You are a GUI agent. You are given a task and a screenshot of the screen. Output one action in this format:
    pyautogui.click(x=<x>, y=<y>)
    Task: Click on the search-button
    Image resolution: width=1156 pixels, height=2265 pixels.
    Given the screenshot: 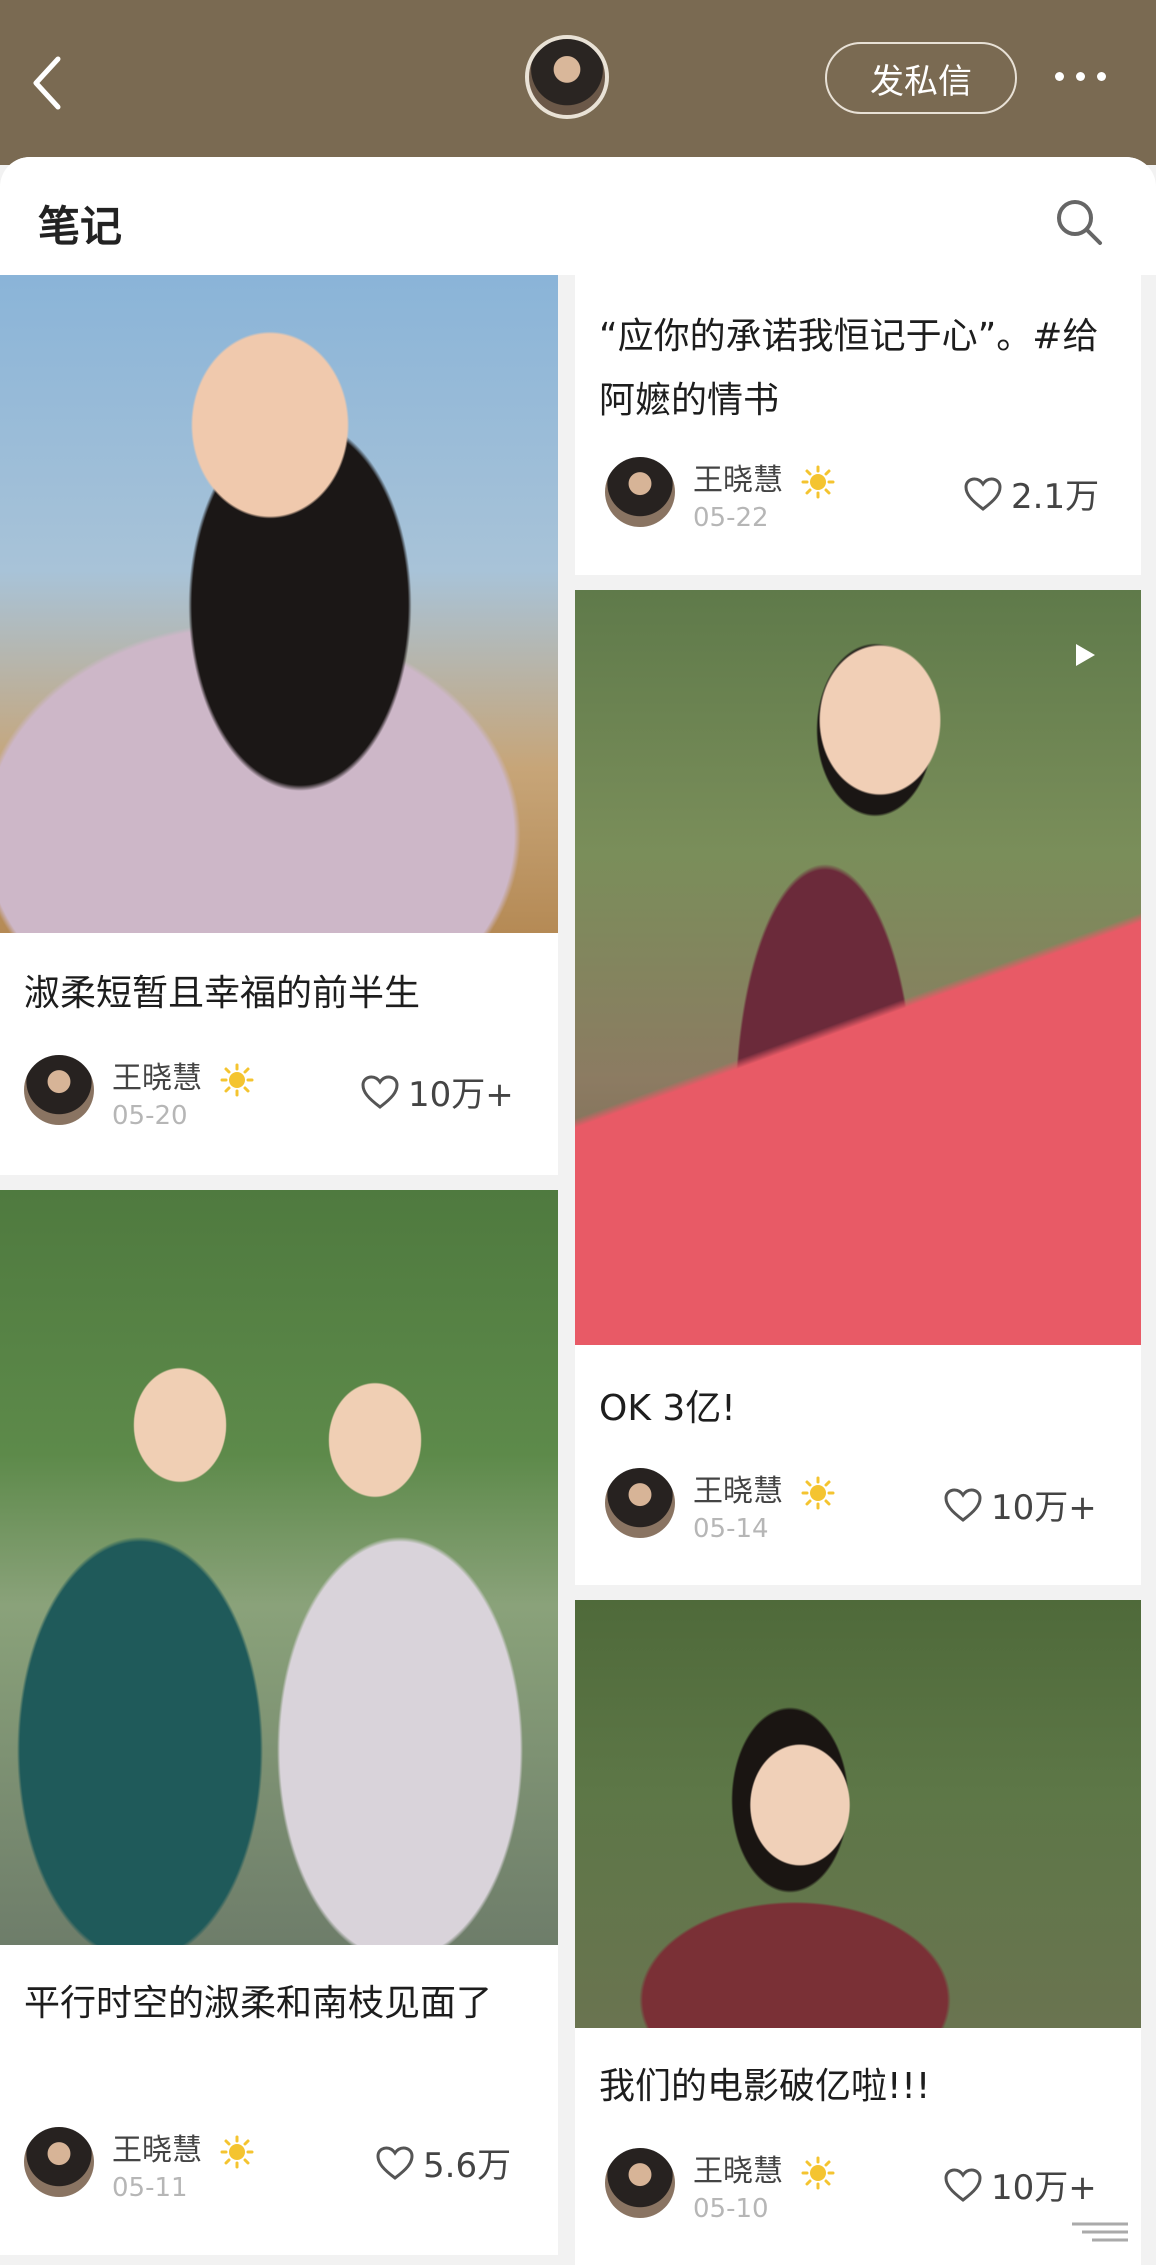 What is the action you would take?
    pyautogui.click(x=1079, y=222)
    